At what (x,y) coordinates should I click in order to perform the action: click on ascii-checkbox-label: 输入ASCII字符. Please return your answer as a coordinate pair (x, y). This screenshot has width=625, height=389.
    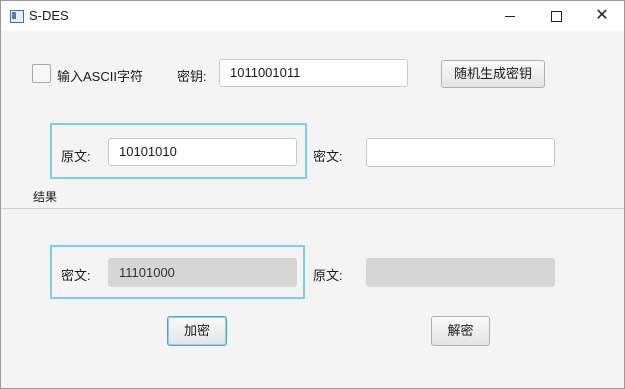
    Looking at the image, I should click on (100, 76).